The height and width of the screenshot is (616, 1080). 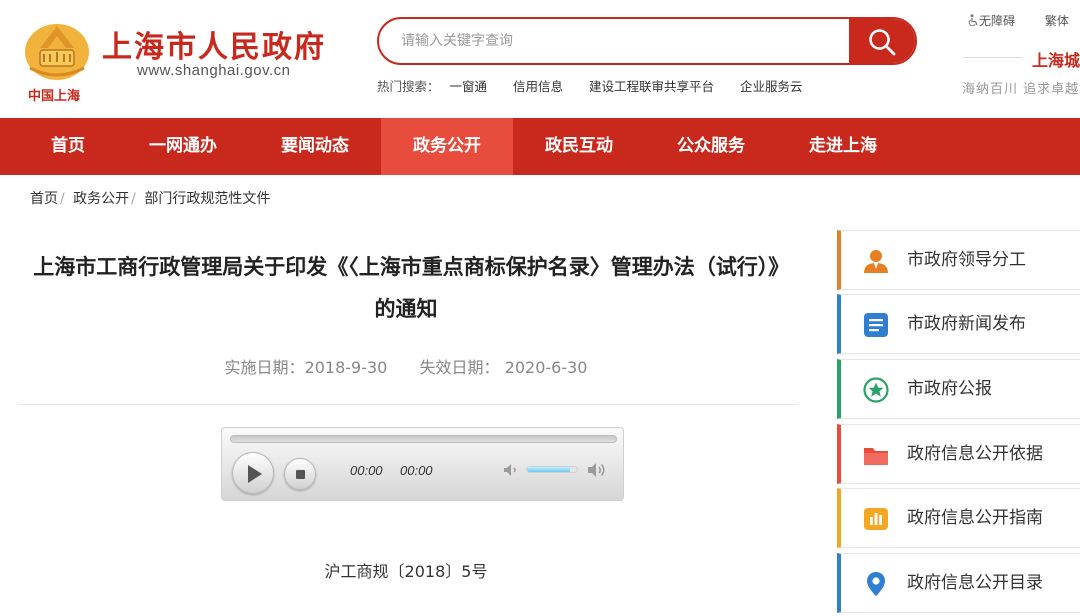 What do you see at coordinates (459, 367) in the screenshot?
I see `expiry-date-label: 失效日期：` at bounding box center [459, 367].